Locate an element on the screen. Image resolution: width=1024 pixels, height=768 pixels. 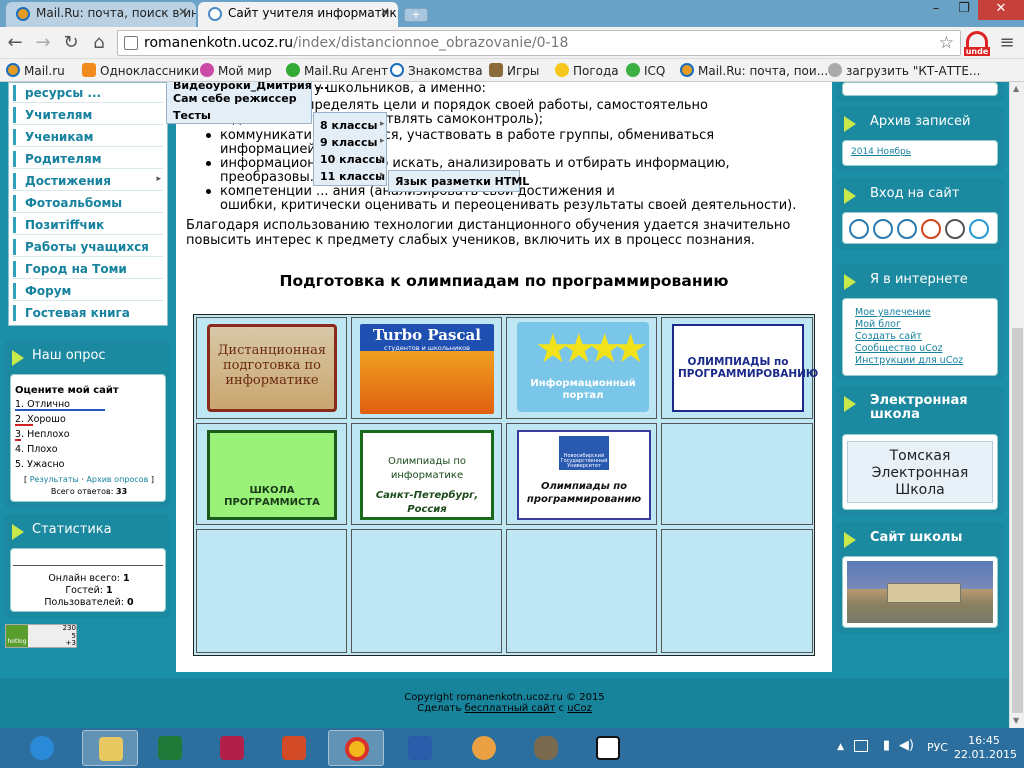
results-link: Результаты is located at coordinates (54, 479).